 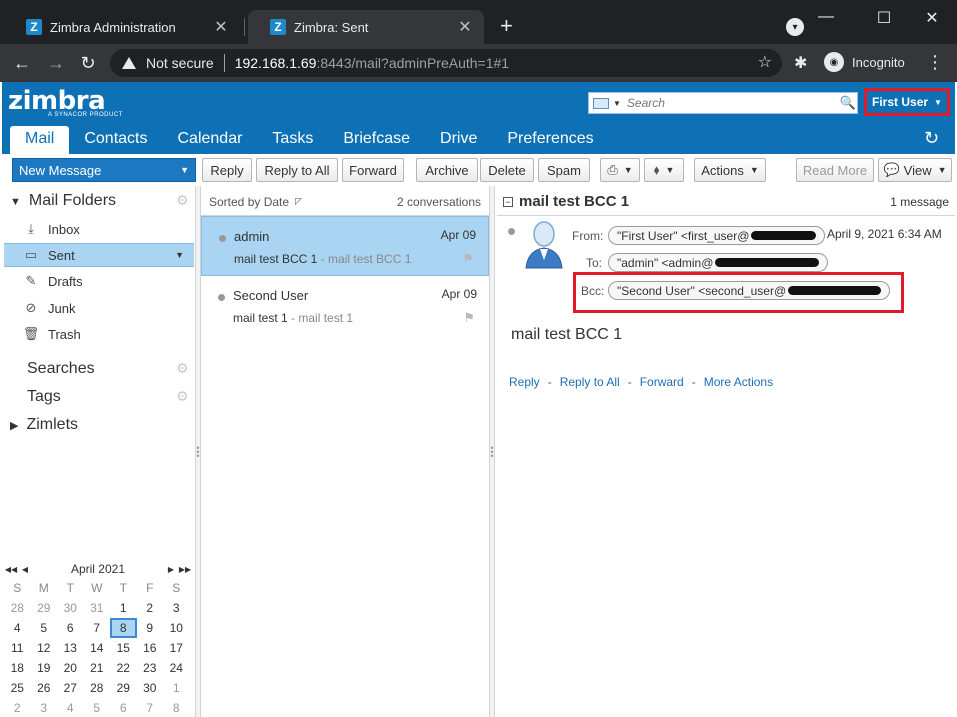 I want to click on mail-folders-header: ▼ Mail Folders, so click(x=63, y=201).